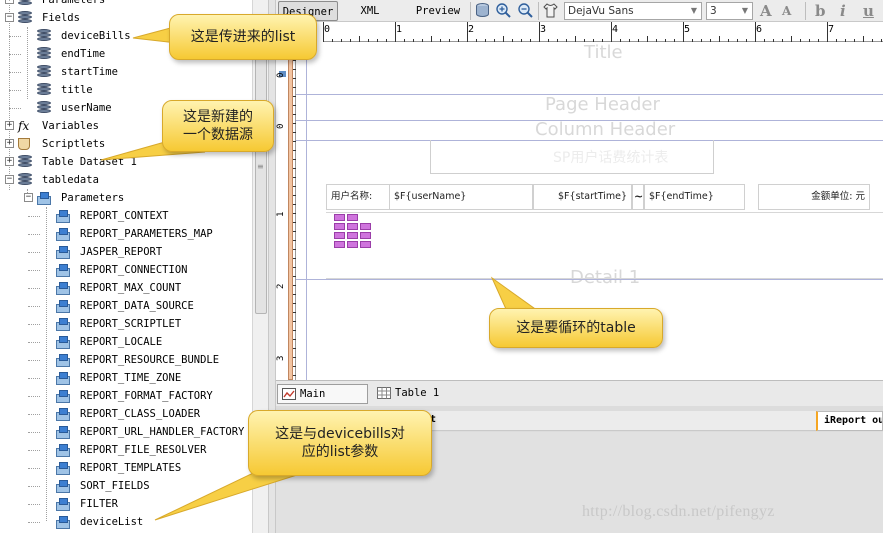 The width and height of the screenshot is (883, 533). What do you see at coordinates (633, 11) in the screenshot?
I see `font-family-select: DejaVu Sans ▼` at bounding box center [633, 11].